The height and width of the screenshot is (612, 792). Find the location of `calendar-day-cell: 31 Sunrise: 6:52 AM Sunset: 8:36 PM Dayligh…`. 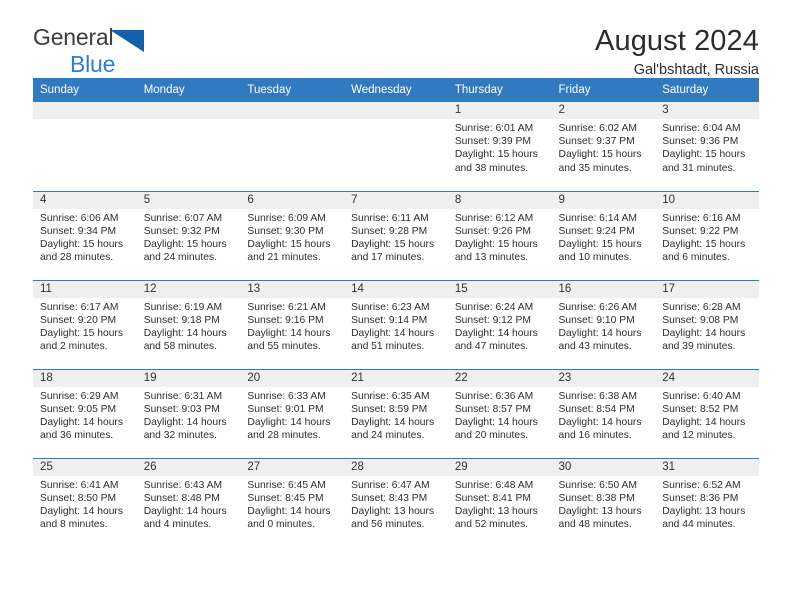

calendar-day-cell: 31 Sunrise: 6:52 AM Sunset: 8:36 PM Dayligh… is located at coordinates (707, 502).